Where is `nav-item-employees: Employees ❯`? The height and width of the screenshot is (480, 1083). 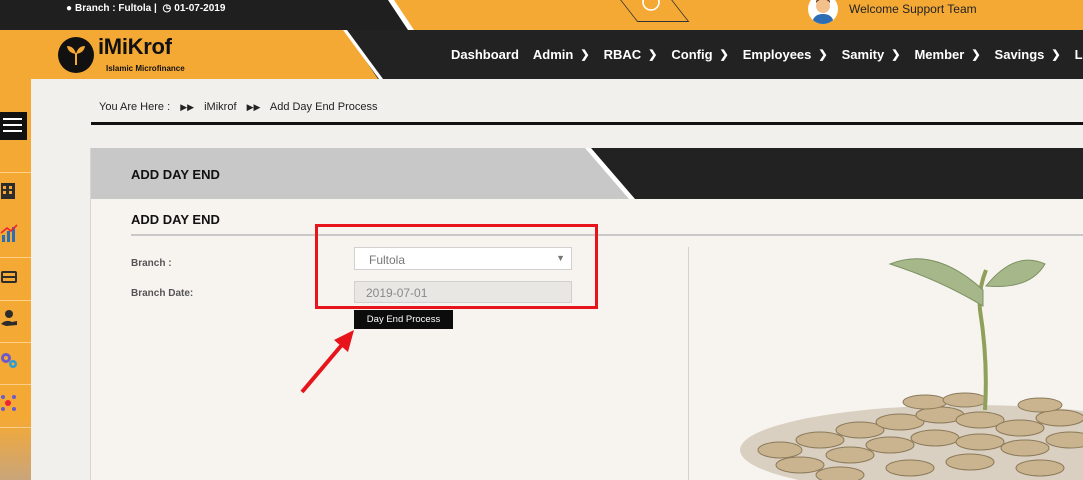 nav-item-employees: Employees ❯ is located at coordinates (785, 54).